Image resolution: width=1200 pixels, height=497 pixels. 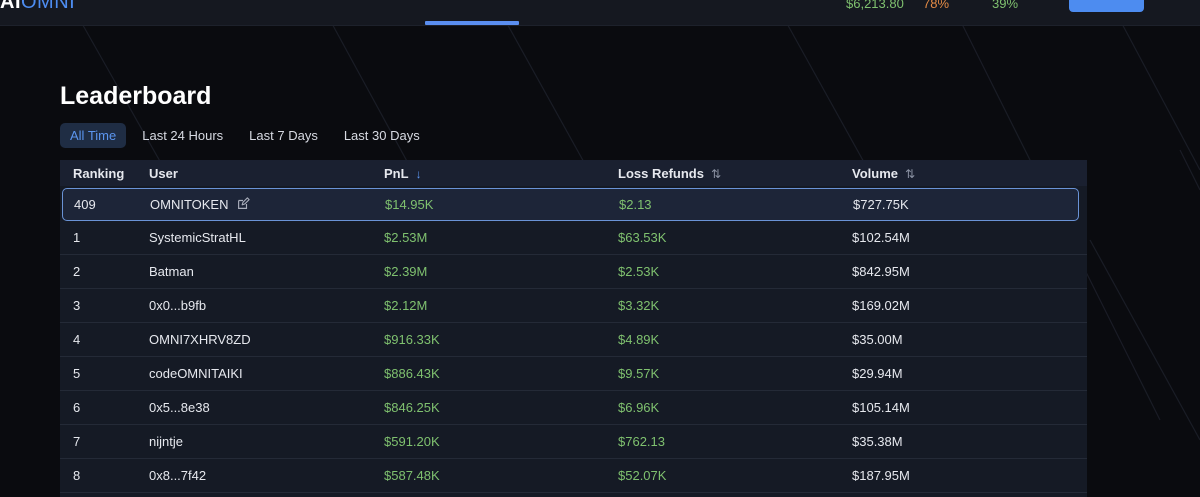 I want to click on cell-pnl: $14.95K, so click(x=409, y=204).